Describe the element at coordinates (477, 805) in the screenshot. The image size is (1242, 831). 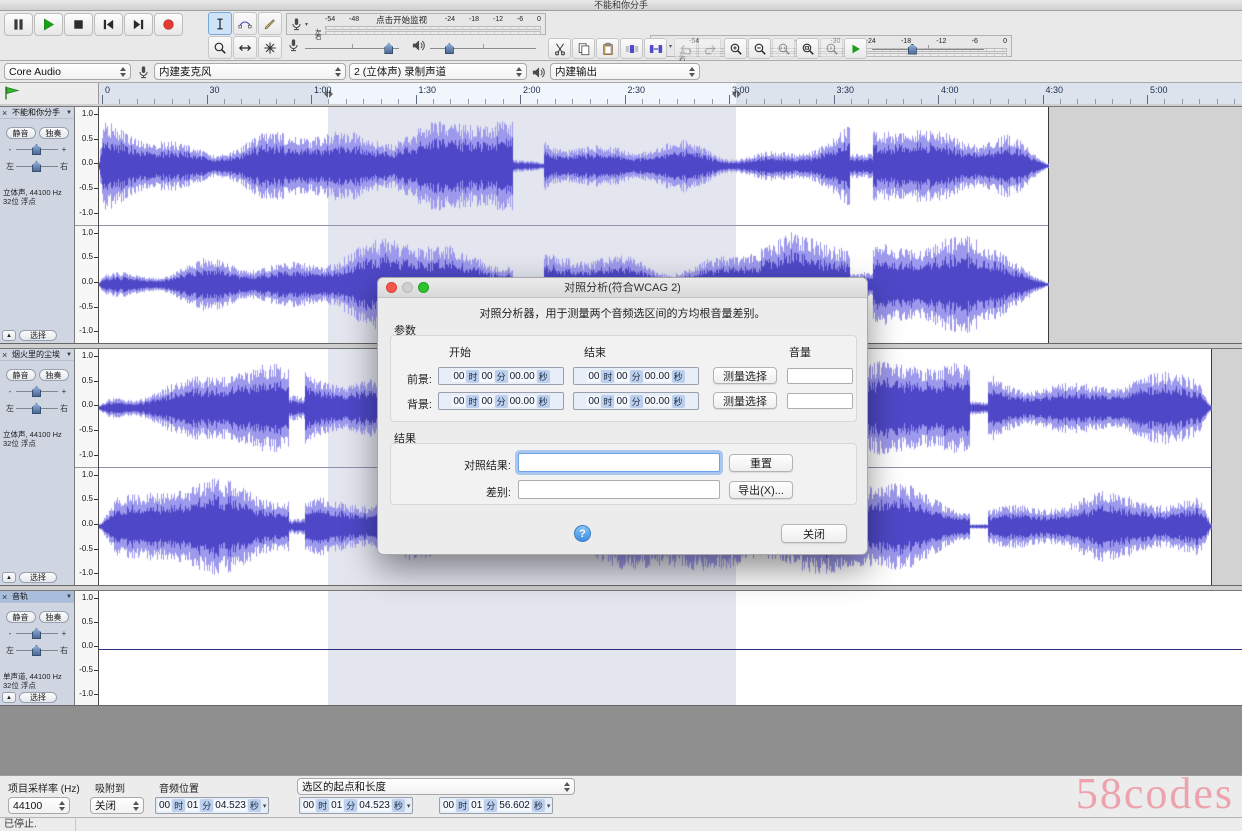
I see `time-digits: 01` at that location.